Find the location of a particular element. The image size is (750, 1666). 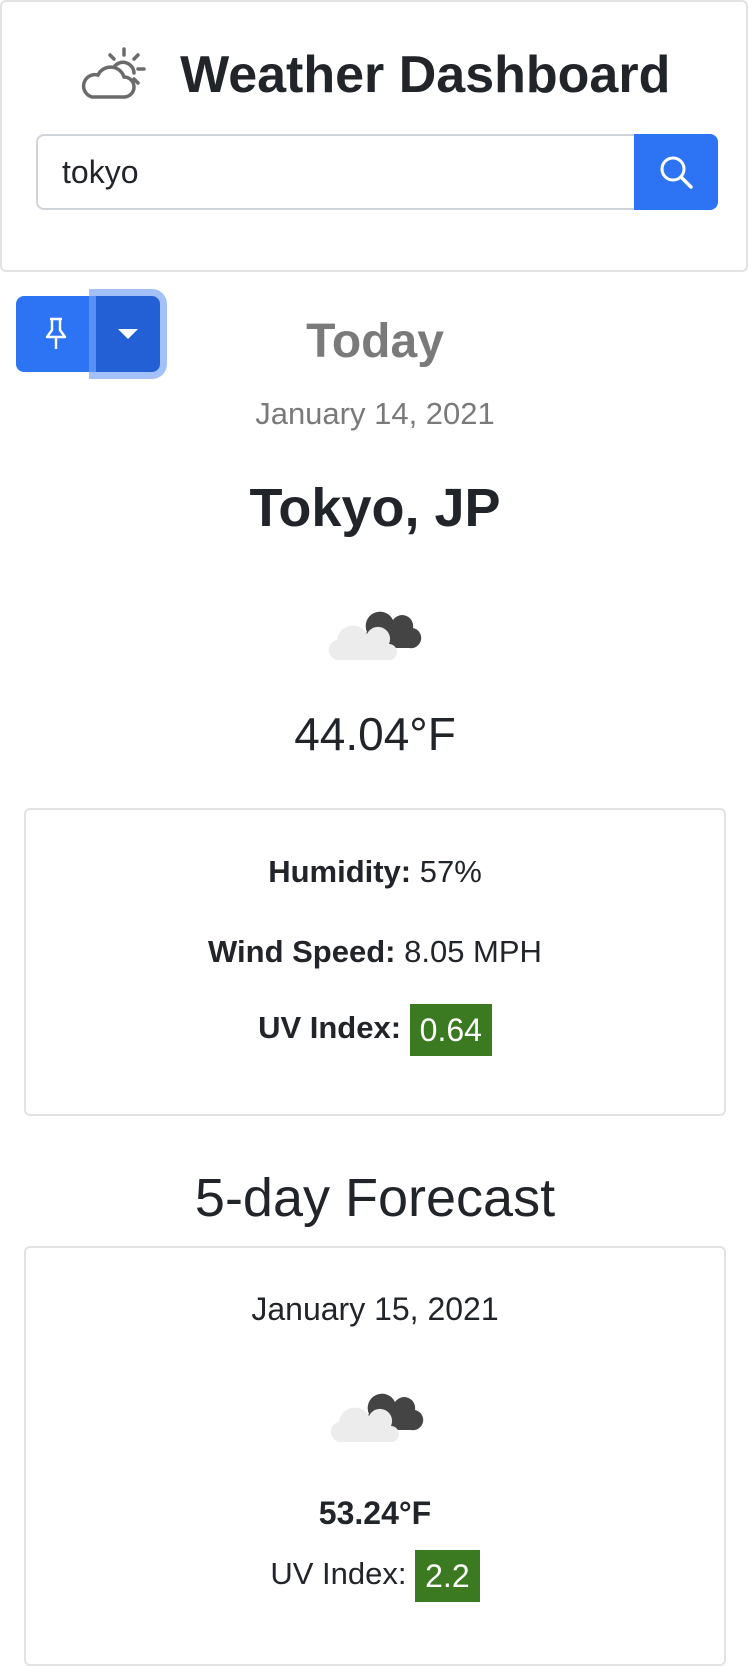

page-title: Weather Dashboard is located at coordinates (425, 75).